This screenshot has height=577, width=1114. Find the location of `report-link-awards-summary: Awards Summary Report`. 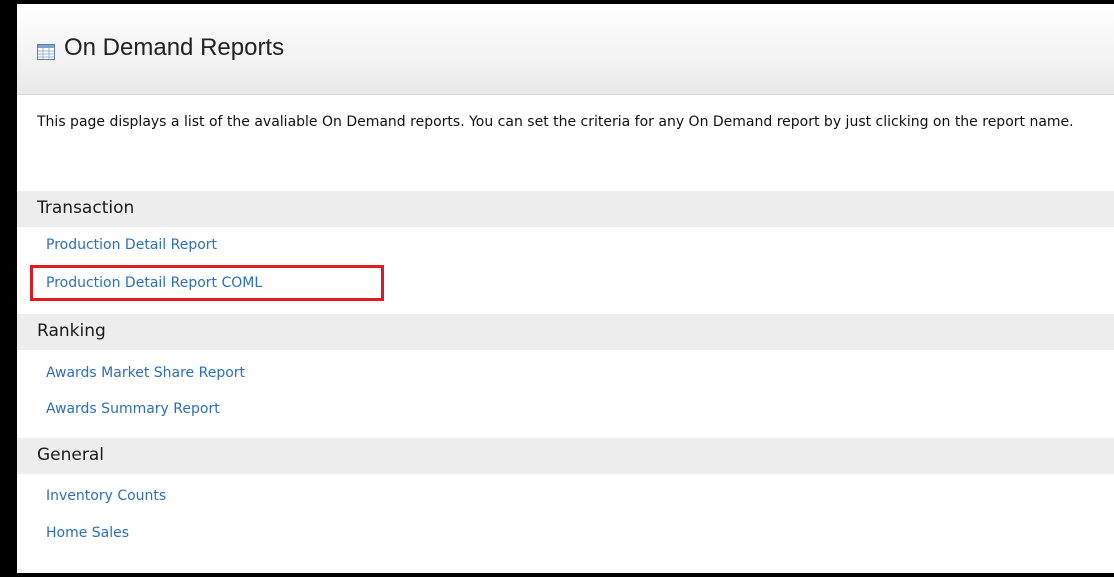

report-link-awards-summary: Awards Summary Report is located at coordinates (133, 409).